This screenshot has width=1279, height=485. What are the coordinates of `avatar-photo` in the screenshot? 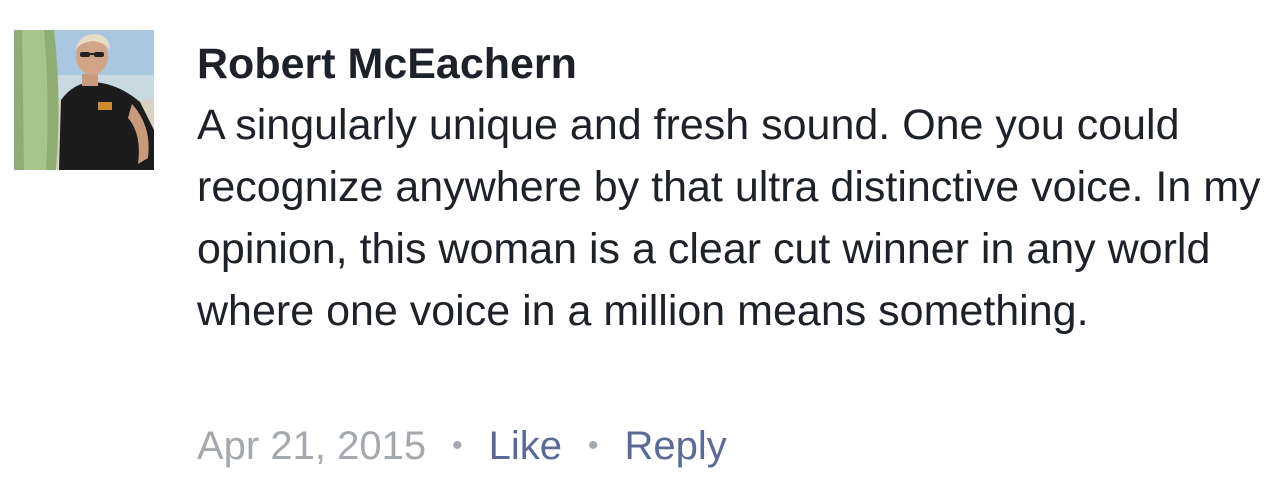 It's located at (84, 100).